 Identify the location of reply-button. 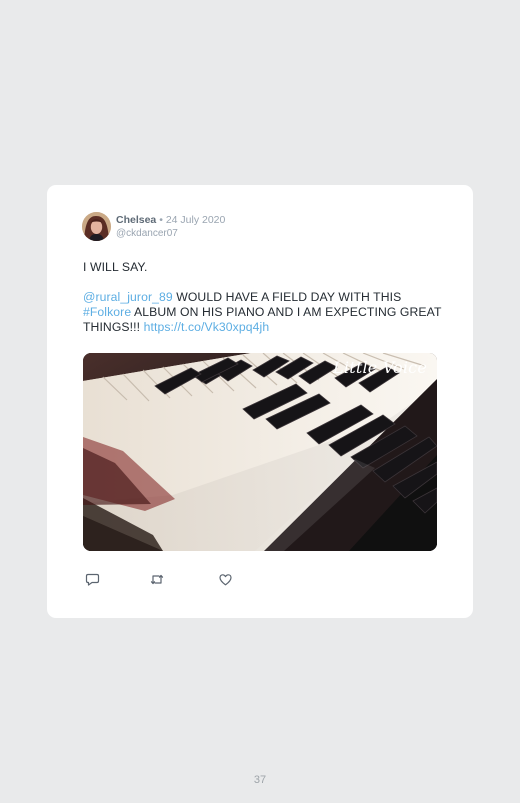
(92, 582).